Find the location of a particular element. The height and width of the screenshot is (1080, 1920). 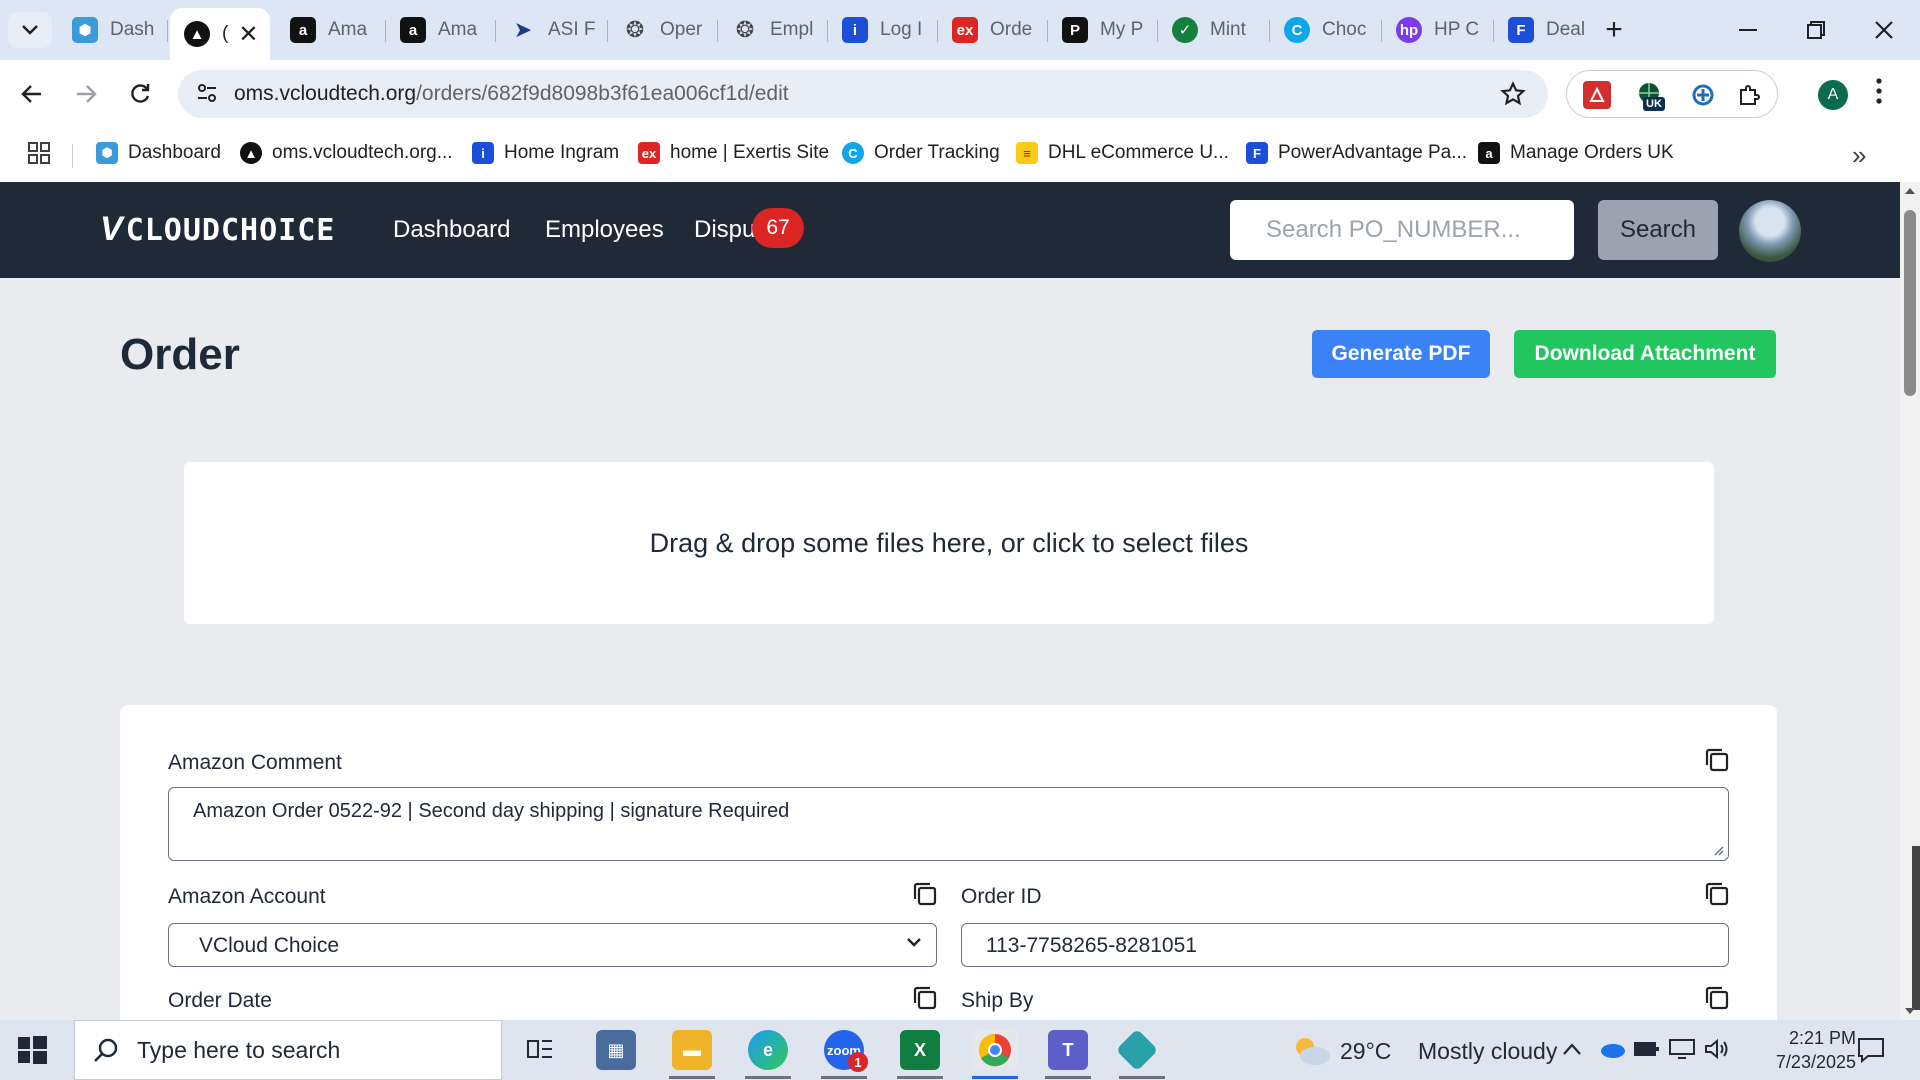

browser-tab-active: ▲ ( ✕ is located at coordinates (220, 34).